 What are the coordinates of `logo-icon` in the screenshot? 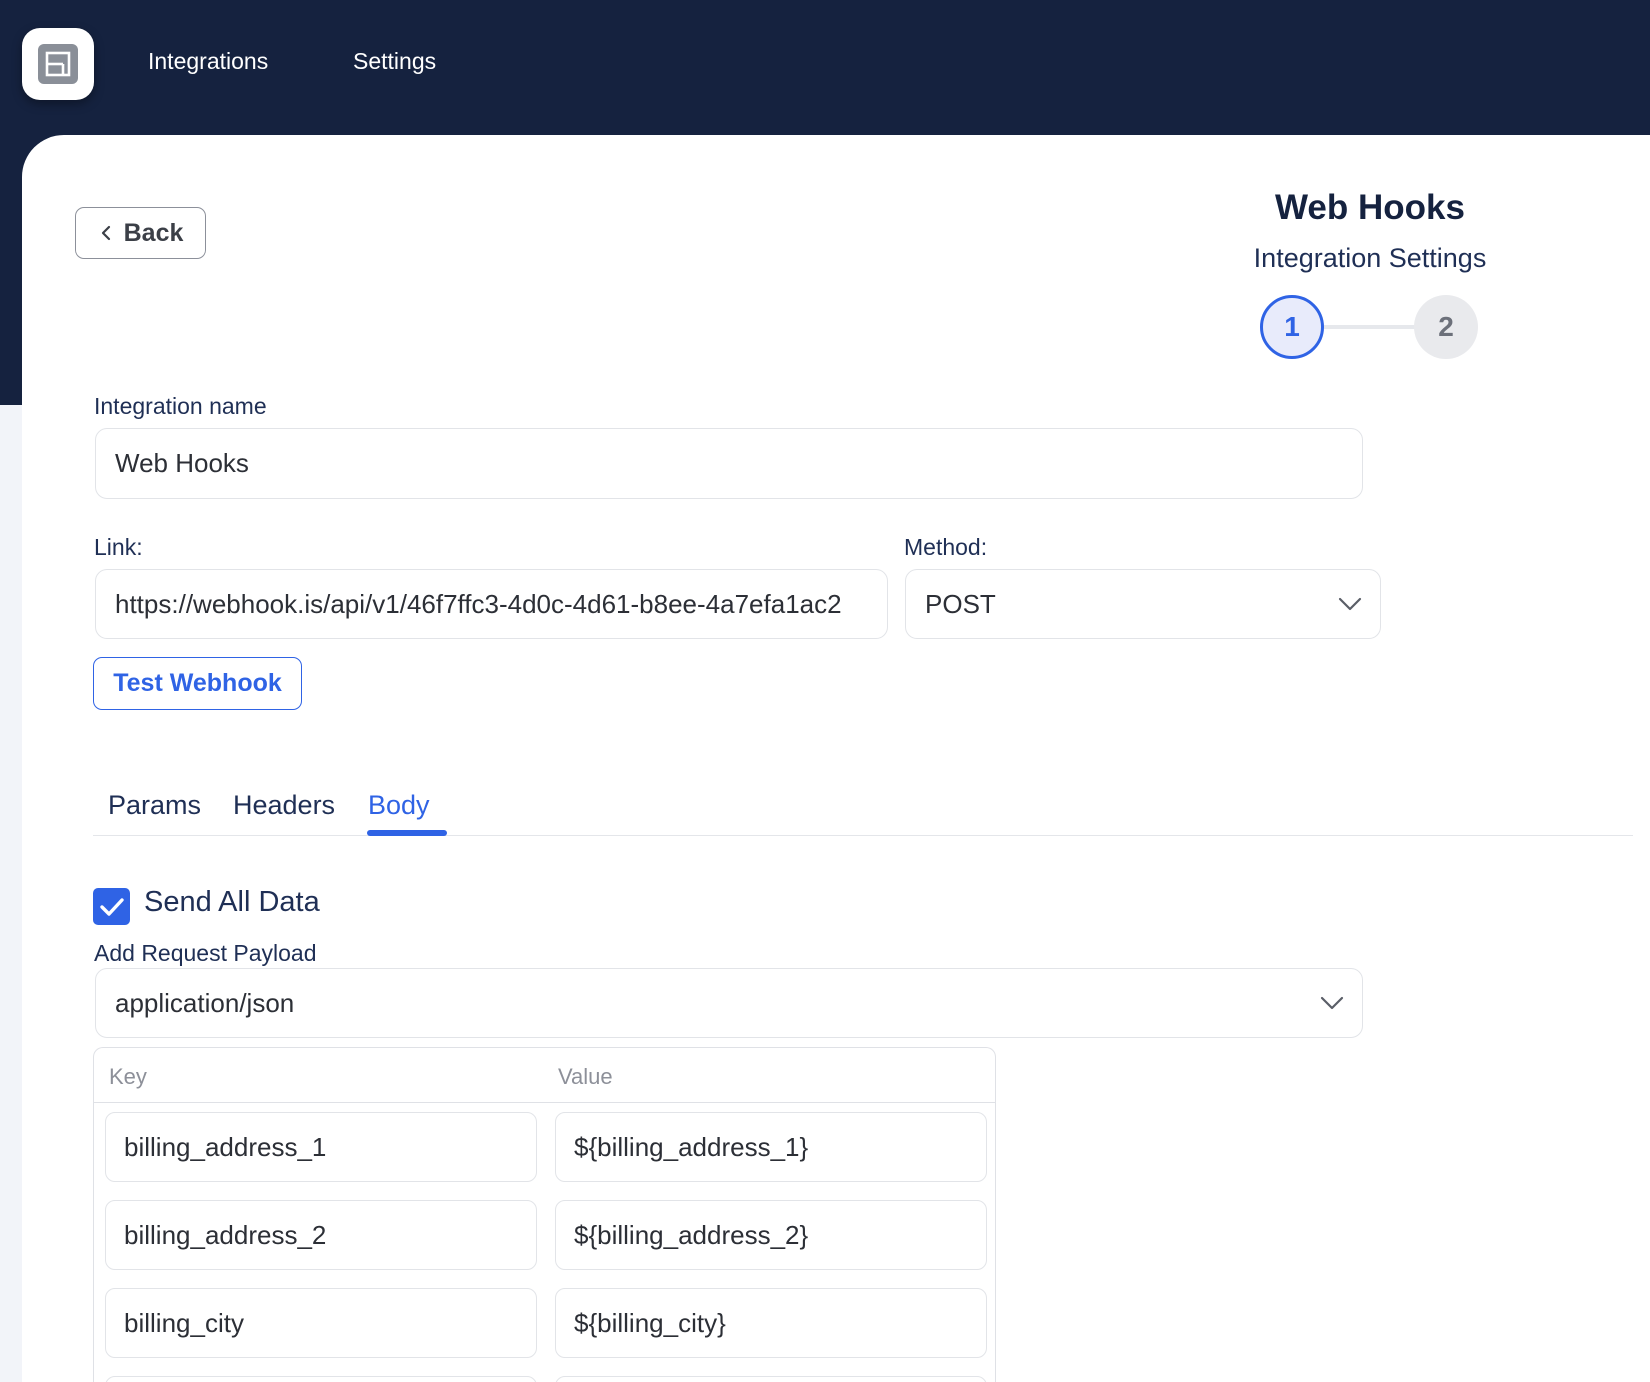 It's located at (58, 64).